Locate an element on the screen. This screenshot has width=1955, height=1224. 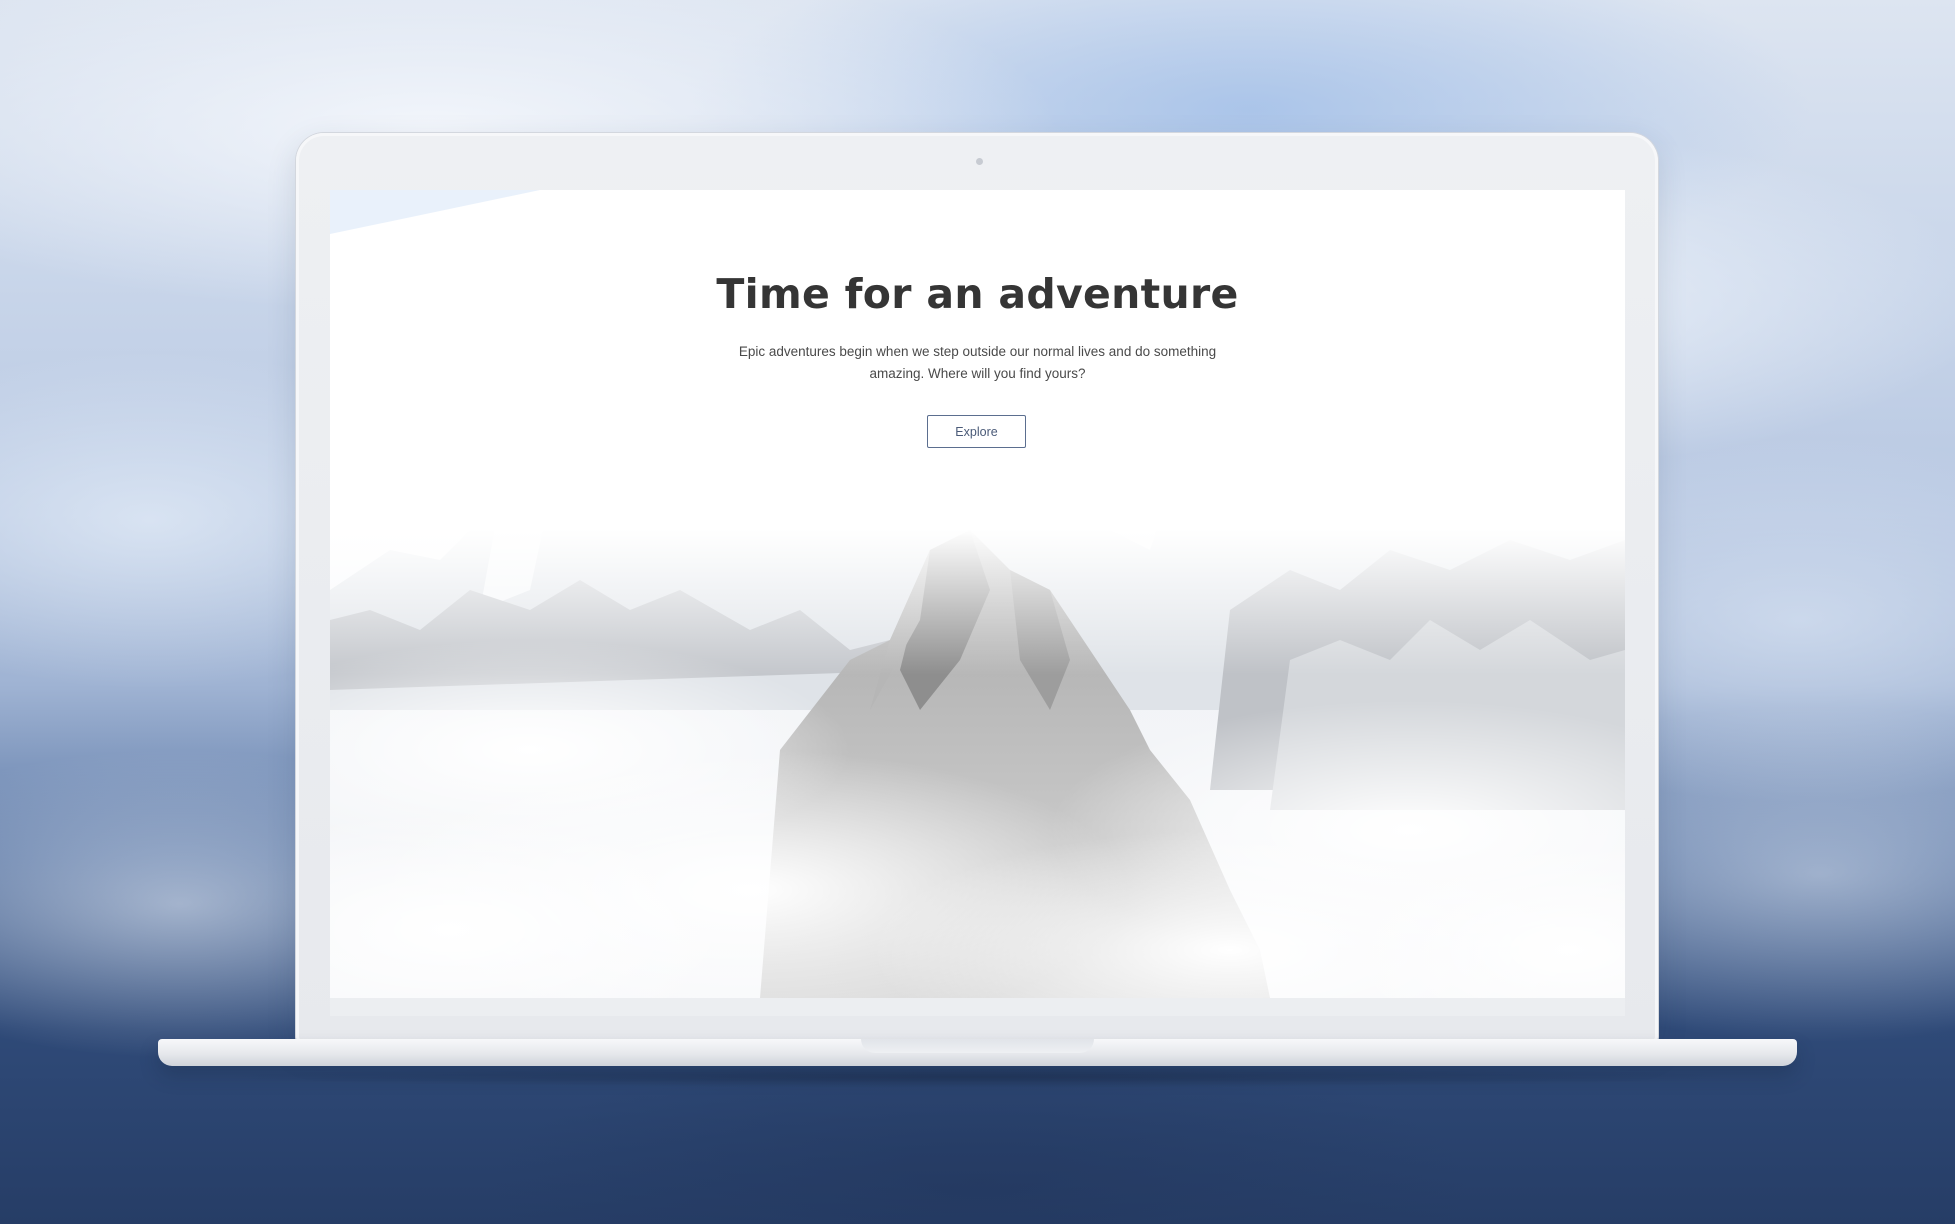
laptop-shadow is located at coordinates (977, 1077).